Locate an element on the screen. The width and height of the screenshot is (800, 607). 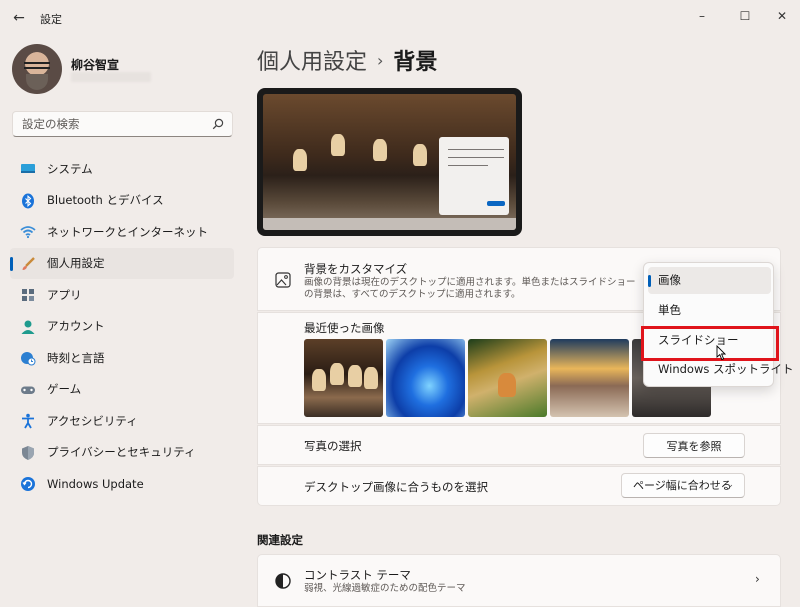
chevron-right-icon: › is located at coordinates (757, 579).